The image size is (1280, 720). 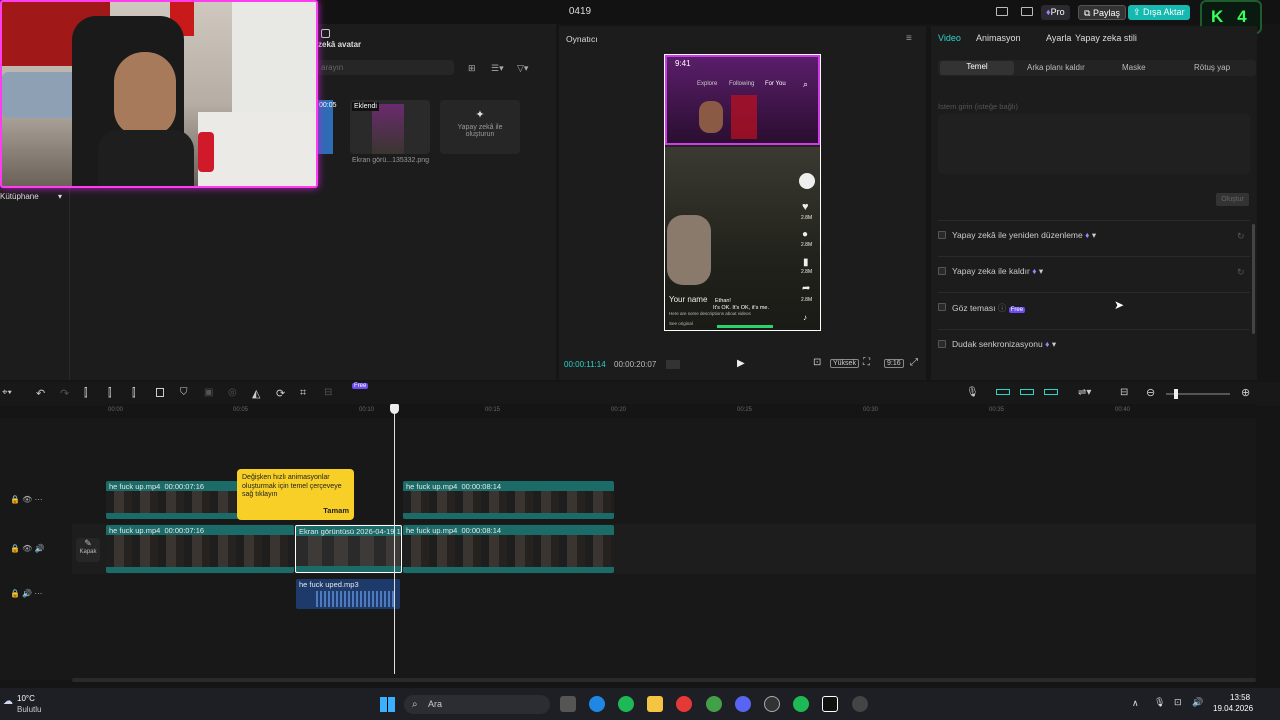 What do you see at coordinates (1084, 392) in the screenshot?
I see `preview-axis-icon: ⇌▾` at bounding box center [1084, 392].